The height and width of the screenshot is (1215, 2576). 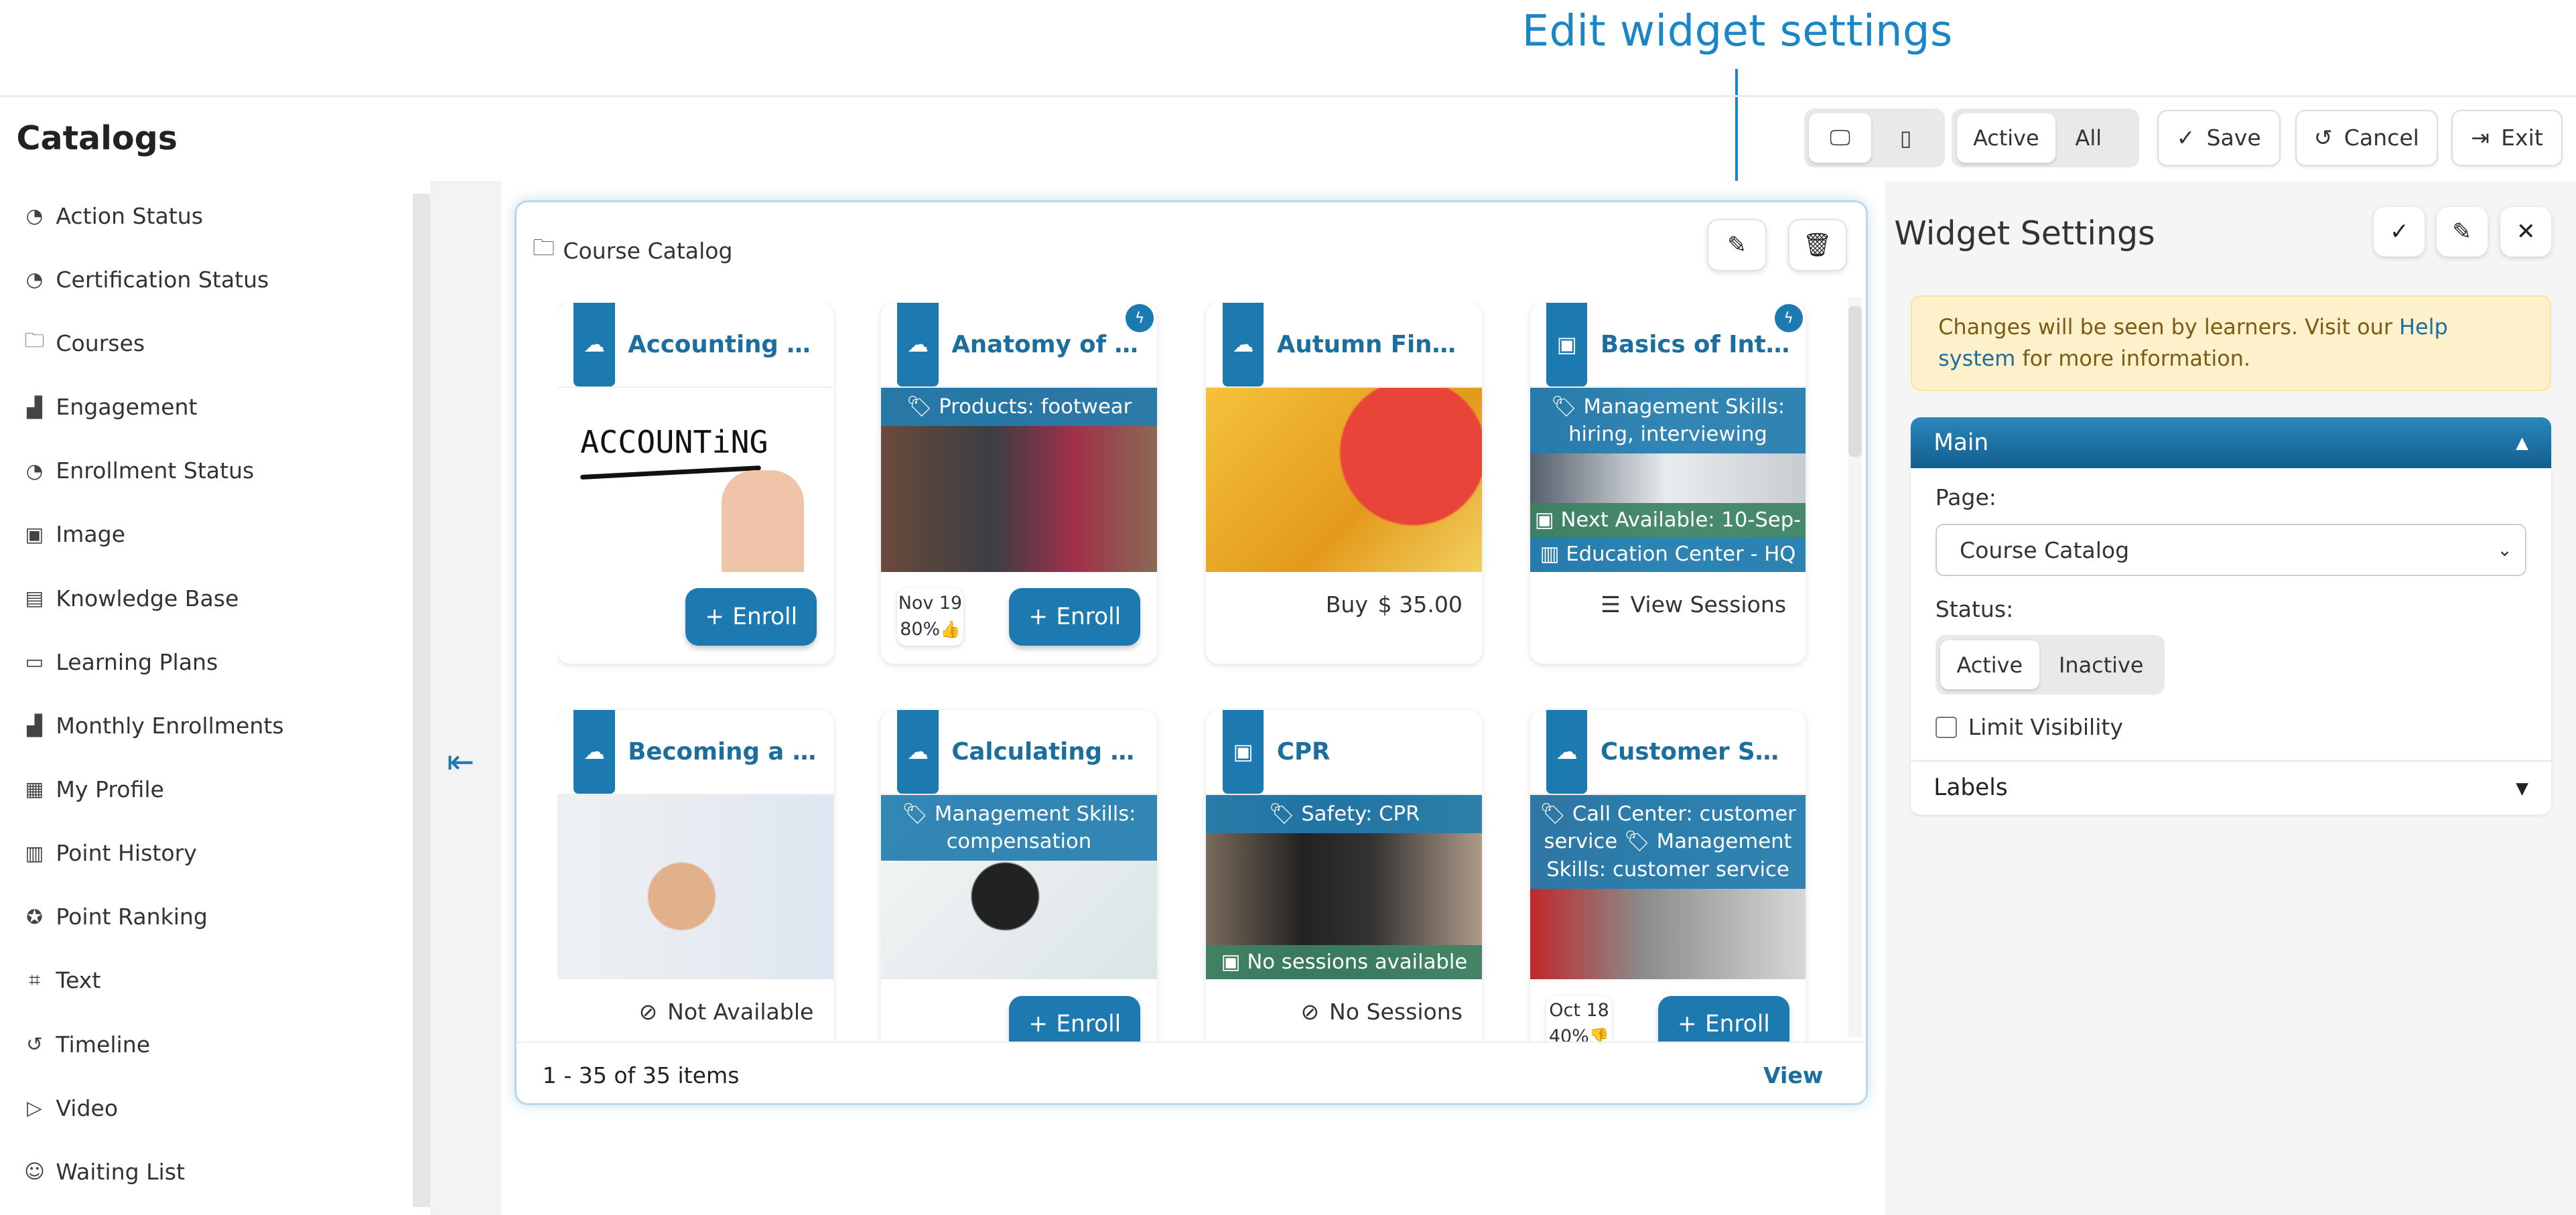 I want to click on sidebar-item-label: Timeline, so click(x=103, y=1044).